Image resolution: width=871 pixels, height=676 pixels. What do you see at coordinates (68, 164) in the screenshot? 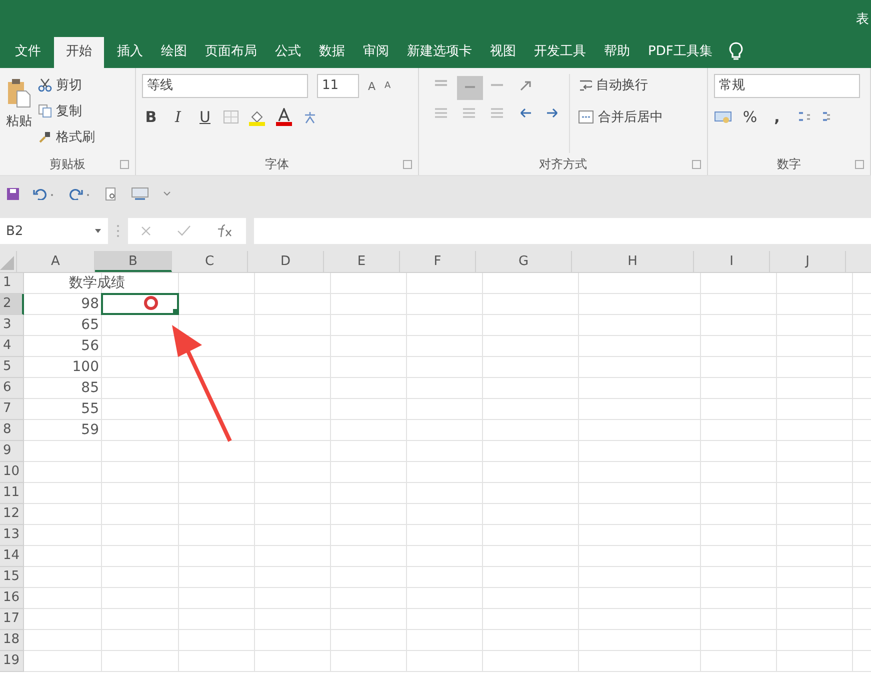
I see `group-label: 剪贴板` at bounding box center [68, 164].